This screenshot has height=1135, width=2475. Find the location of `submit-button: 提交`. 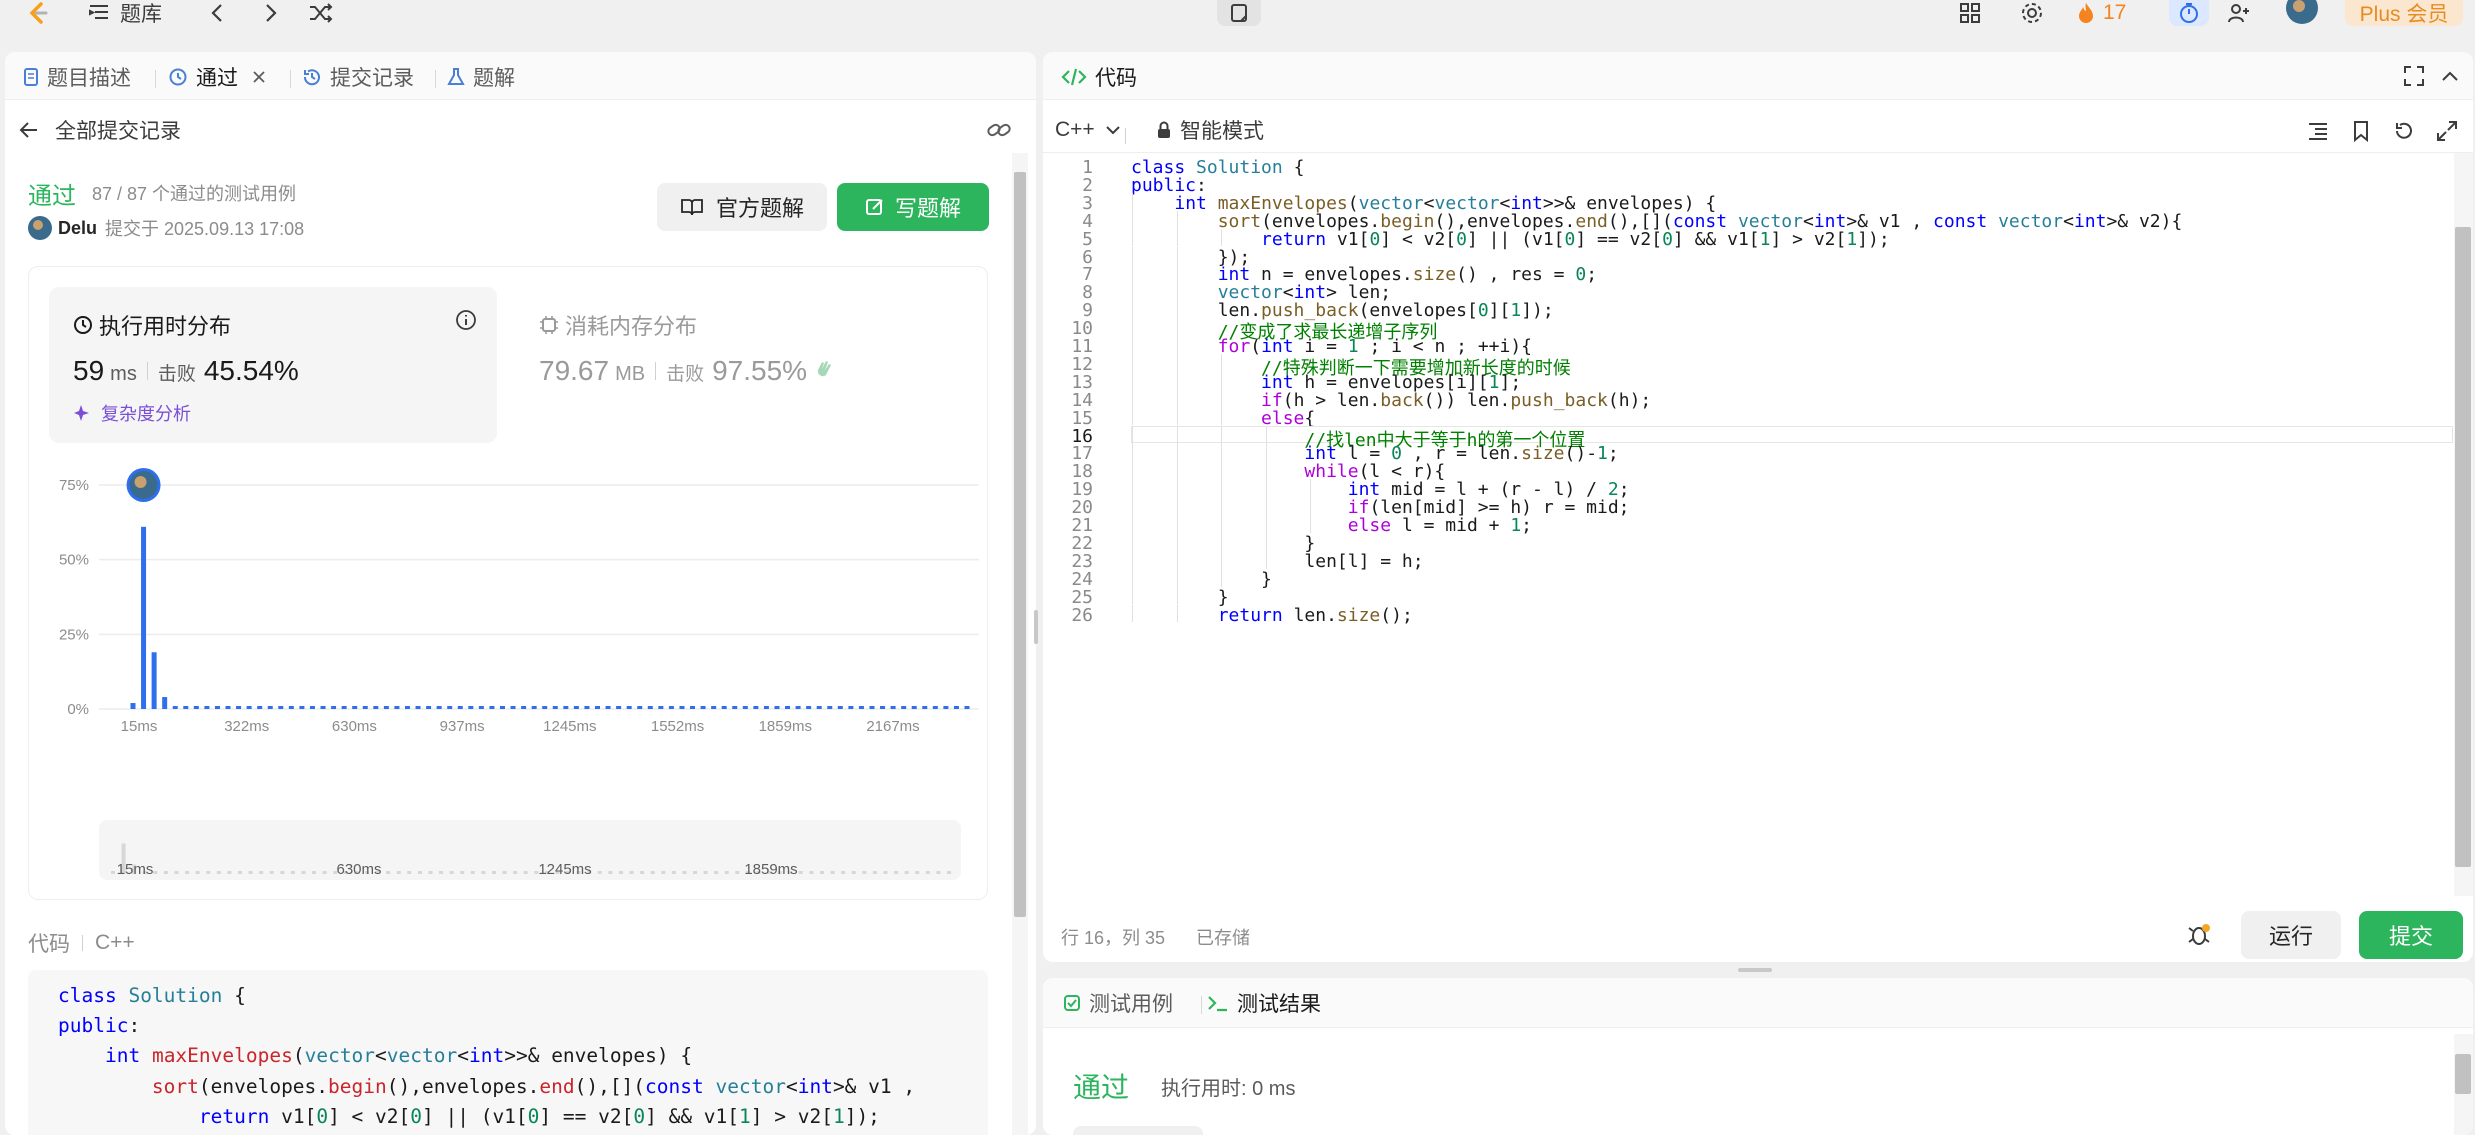

submit-button: 提交 is located at coordinates (2411, 935).